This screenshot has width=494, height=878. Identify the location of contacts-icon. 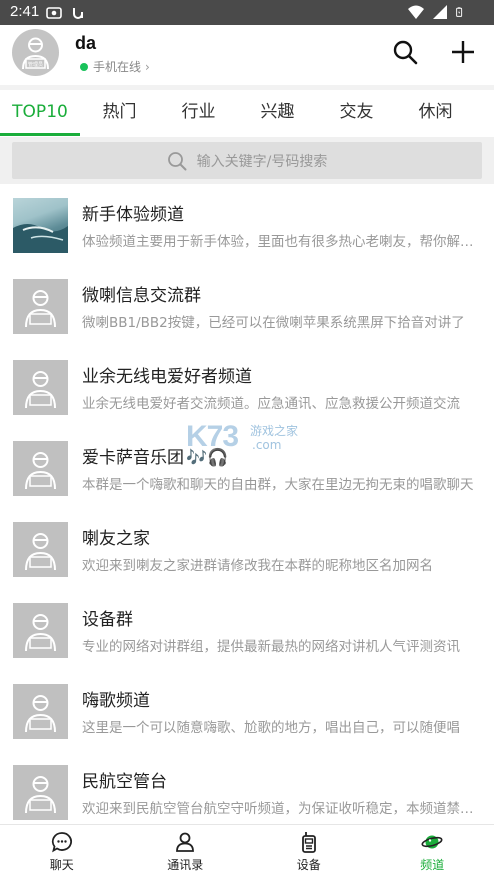
(185, 842).